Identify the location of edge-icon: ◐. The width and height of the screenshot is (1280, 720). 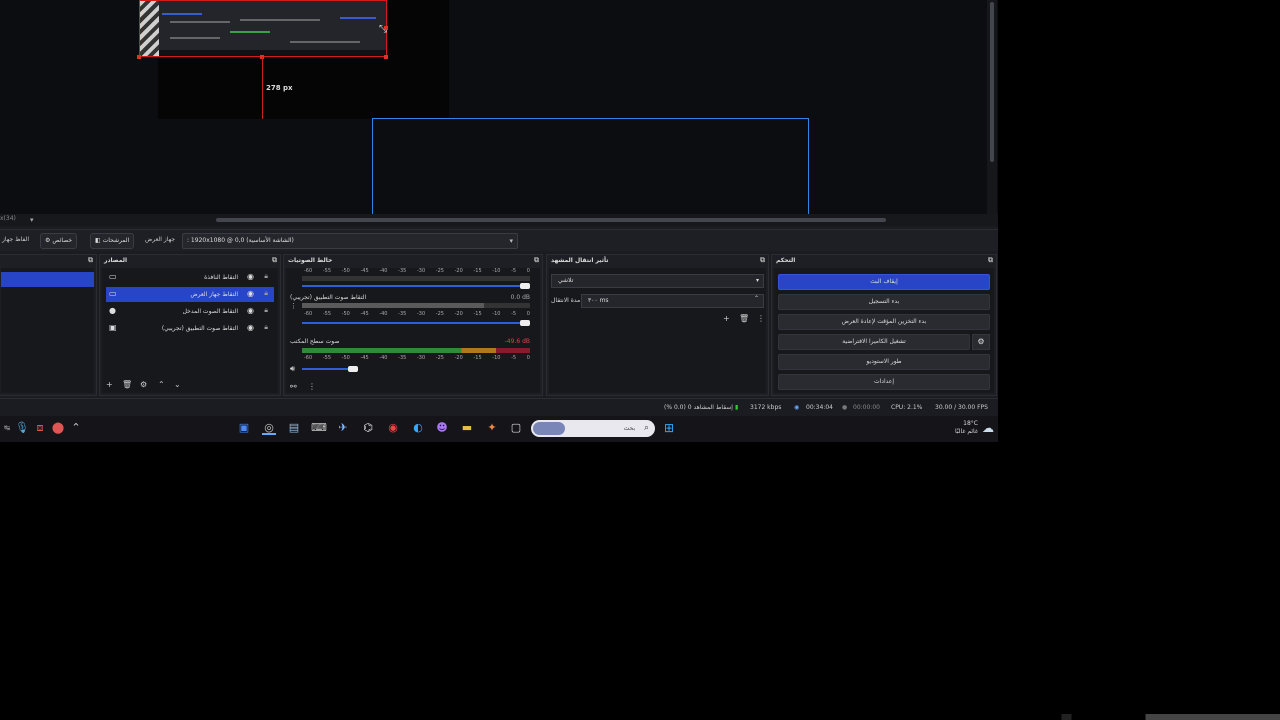
(418, 428).